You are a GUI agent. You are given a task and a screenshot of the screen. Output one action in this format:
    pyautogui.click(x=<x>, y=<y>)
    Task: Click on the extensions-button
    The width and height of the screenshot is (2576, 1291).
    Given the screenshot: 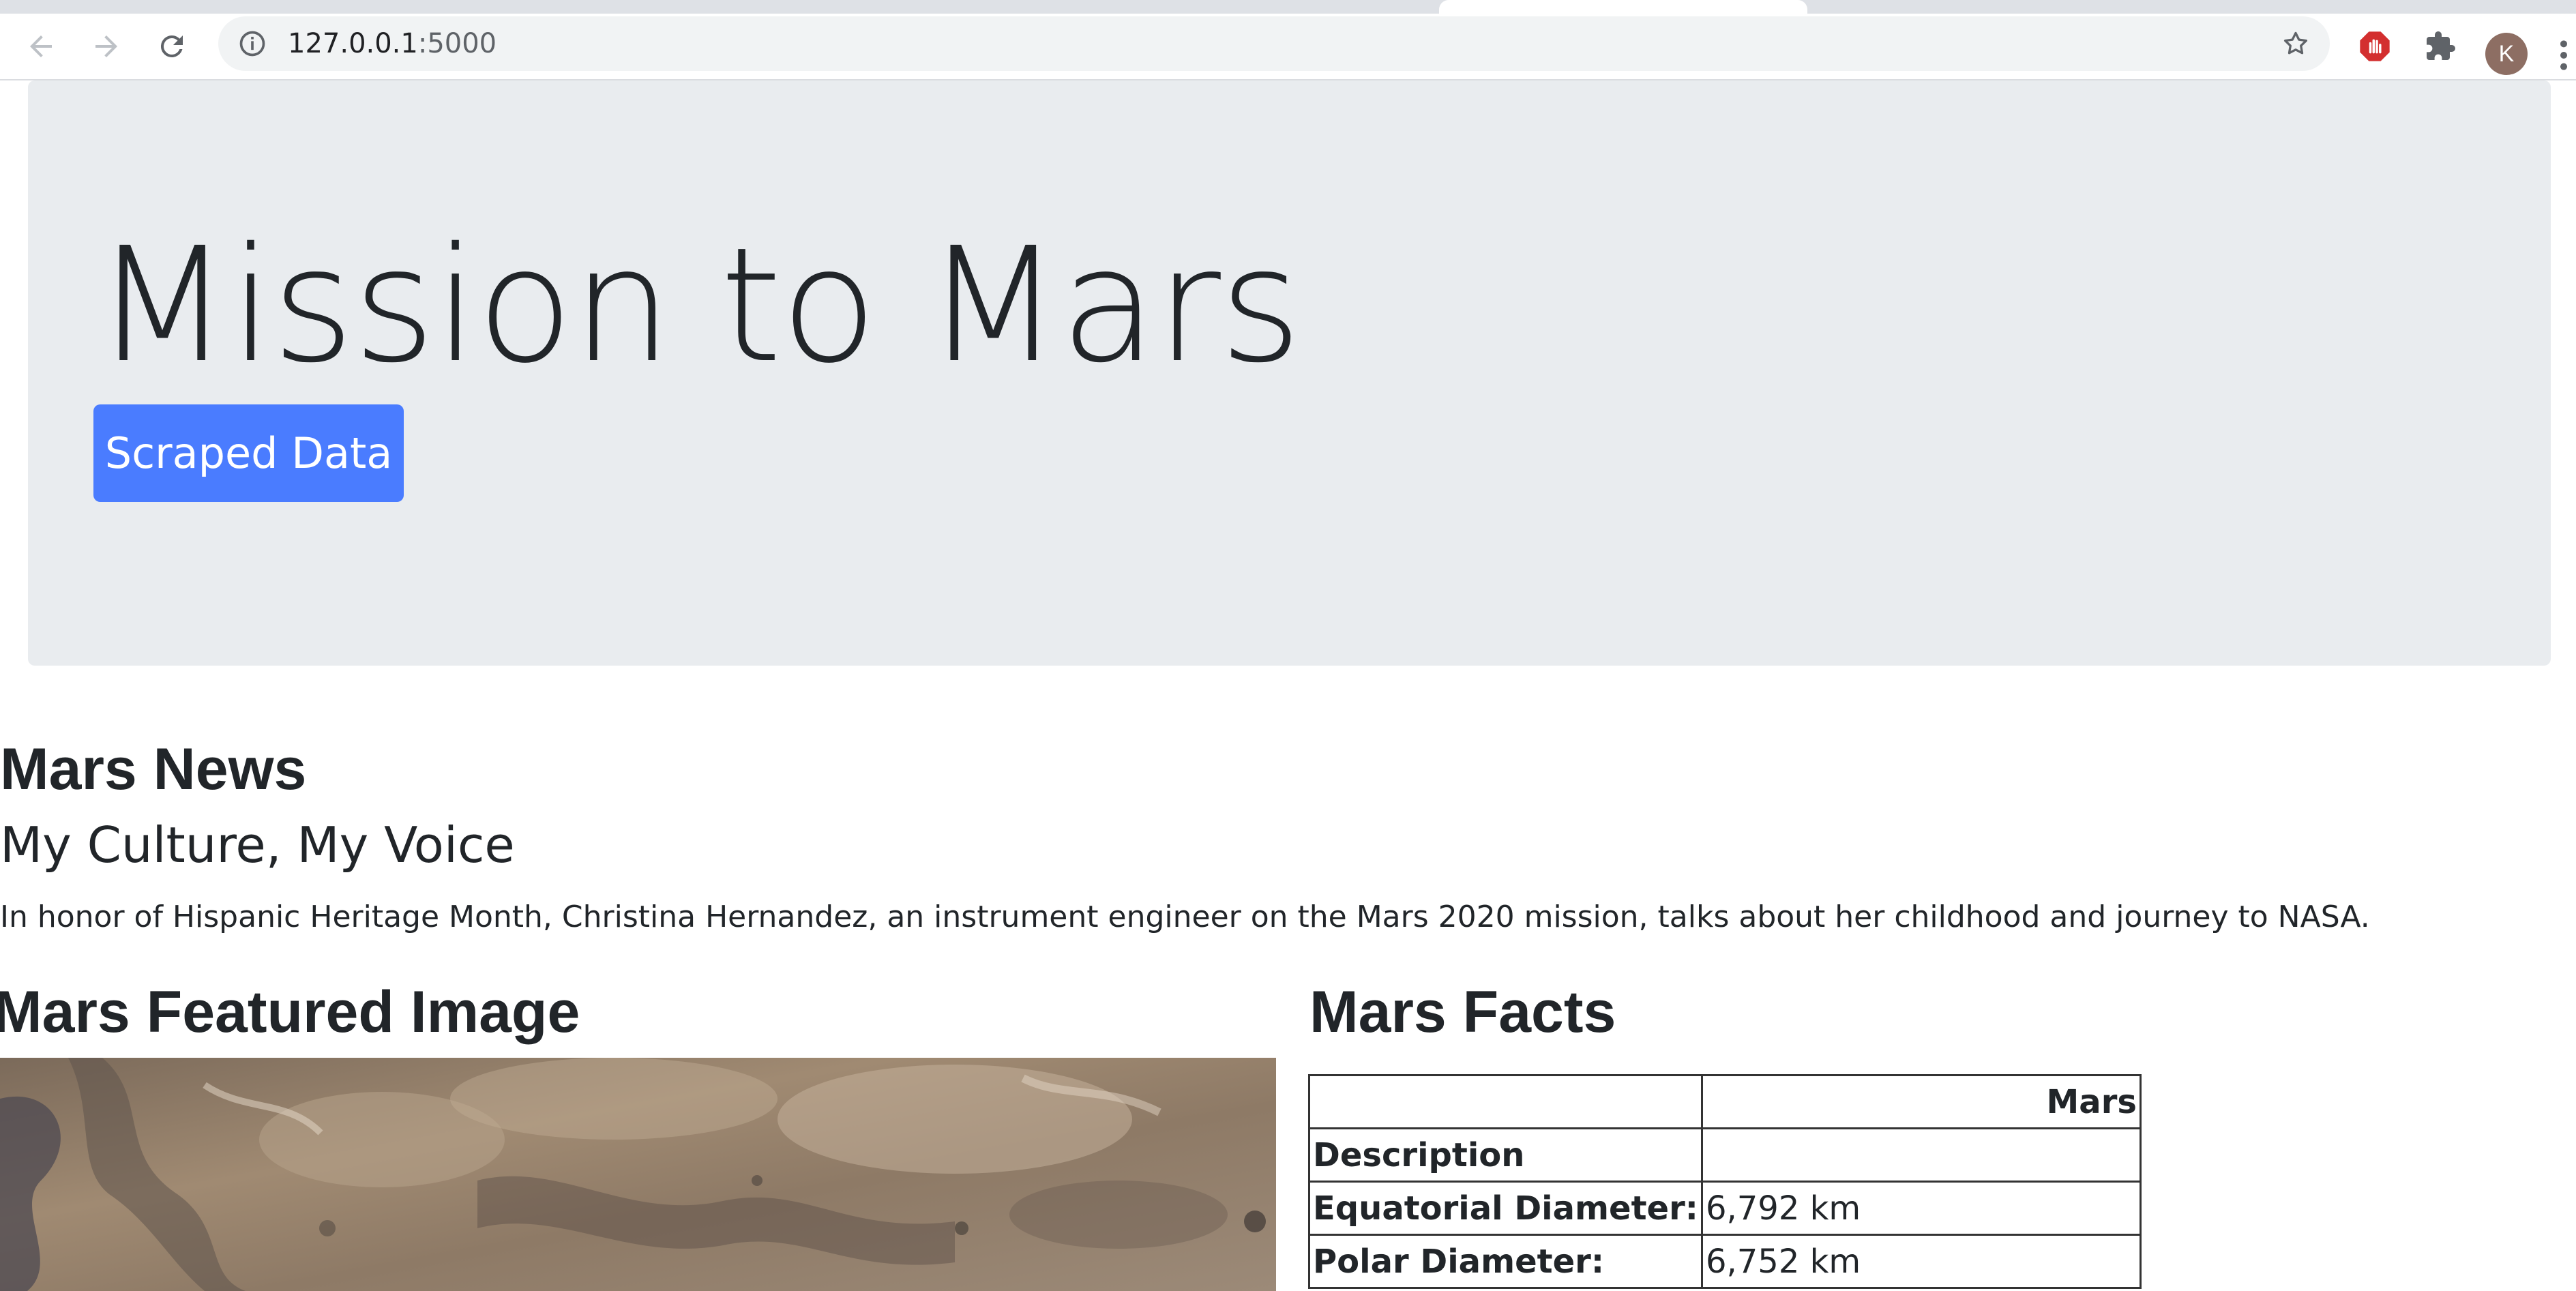 What is the action you would take?
    pyautogui.click(x=2440, y=46)
    